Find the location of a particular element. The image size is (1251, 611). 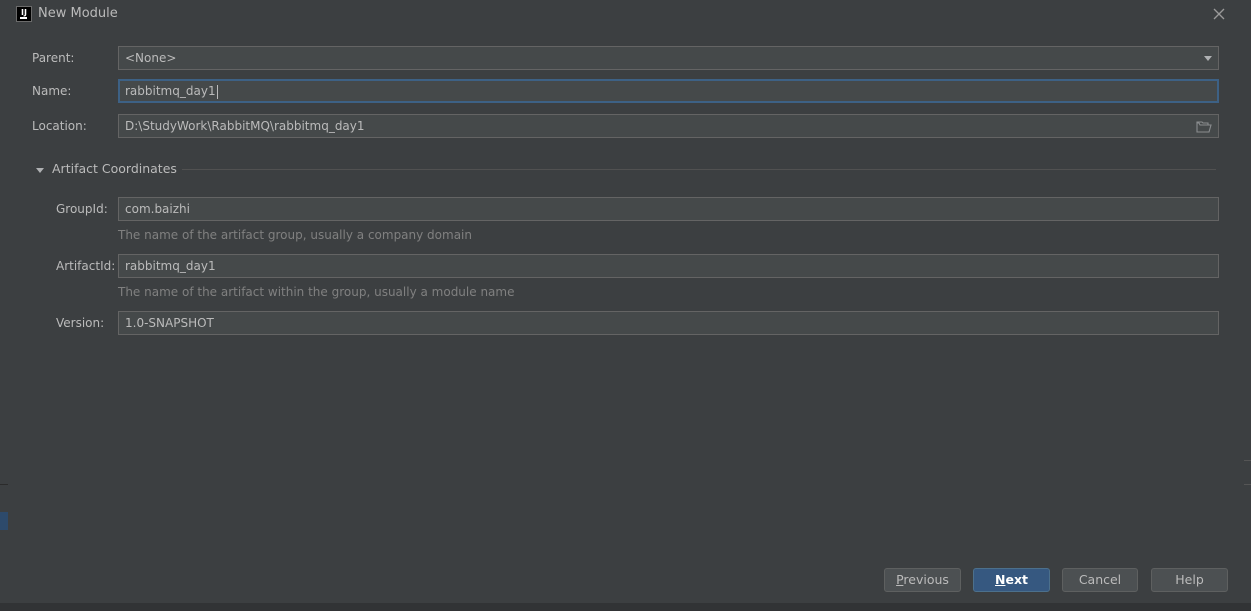

close-icon is located at coordinates (1219, 14).